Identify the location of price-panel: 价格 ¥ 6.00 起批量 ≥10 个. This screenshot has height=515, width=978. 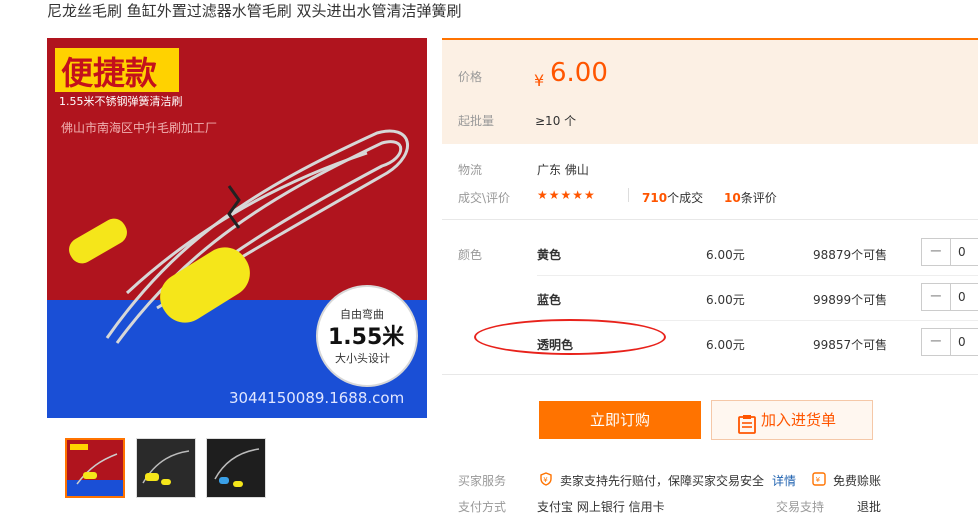
(710, 91).